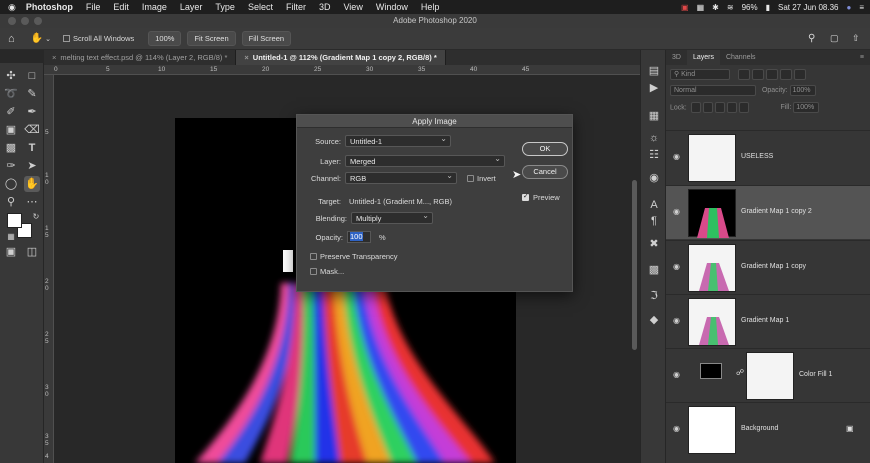 This screenshot has width=870, height=463. What do you see at coordinates (313, 256) in the screenshot?
I see `preserve-transparency-checkbox` at bounding box center [313, 256].